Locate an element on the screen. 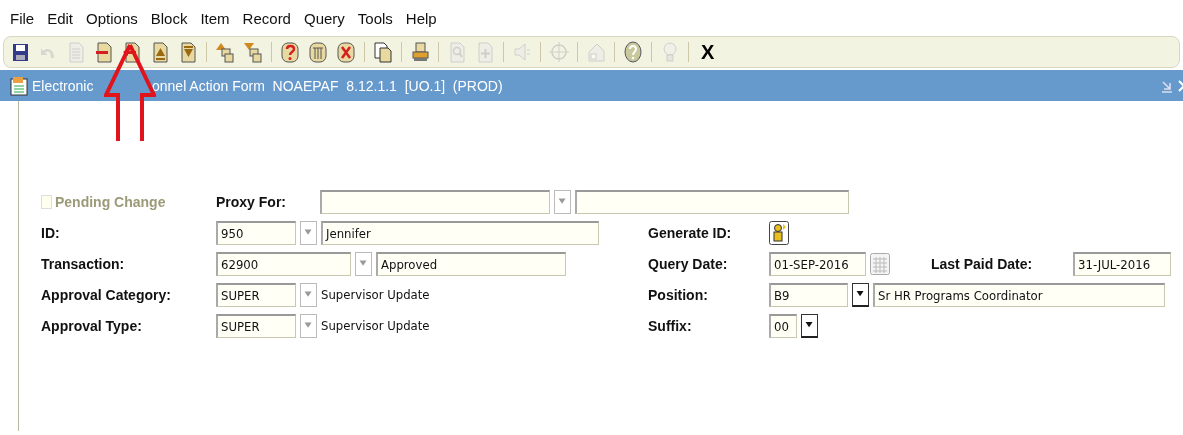  field-label: Query Date: is located at coordinates (688, 263).